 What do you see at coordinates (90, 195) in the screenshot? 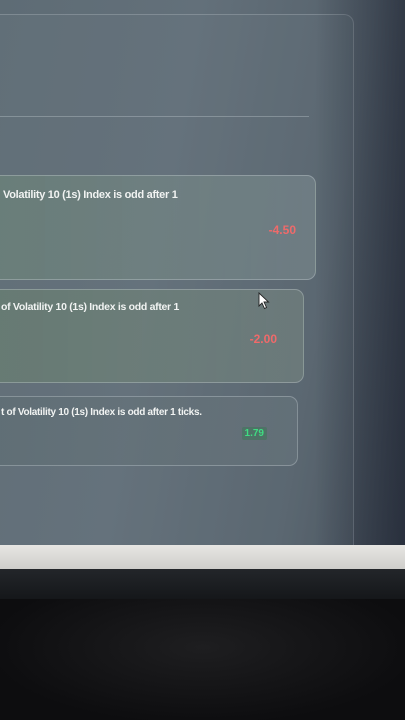
I see `transaction-description: Volatility 10 (1s) Index is odd after 1` at bounding box center [90, 195].